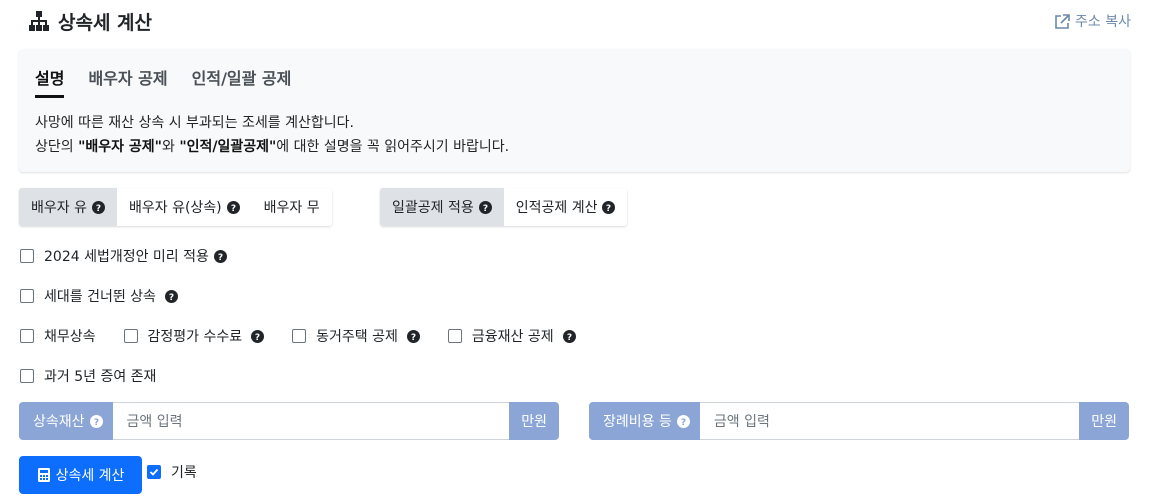 This screenshot has height=498, width=1155. I want to click on past-gift-label: 과거 5년 증여 존재, so click(100, 376).